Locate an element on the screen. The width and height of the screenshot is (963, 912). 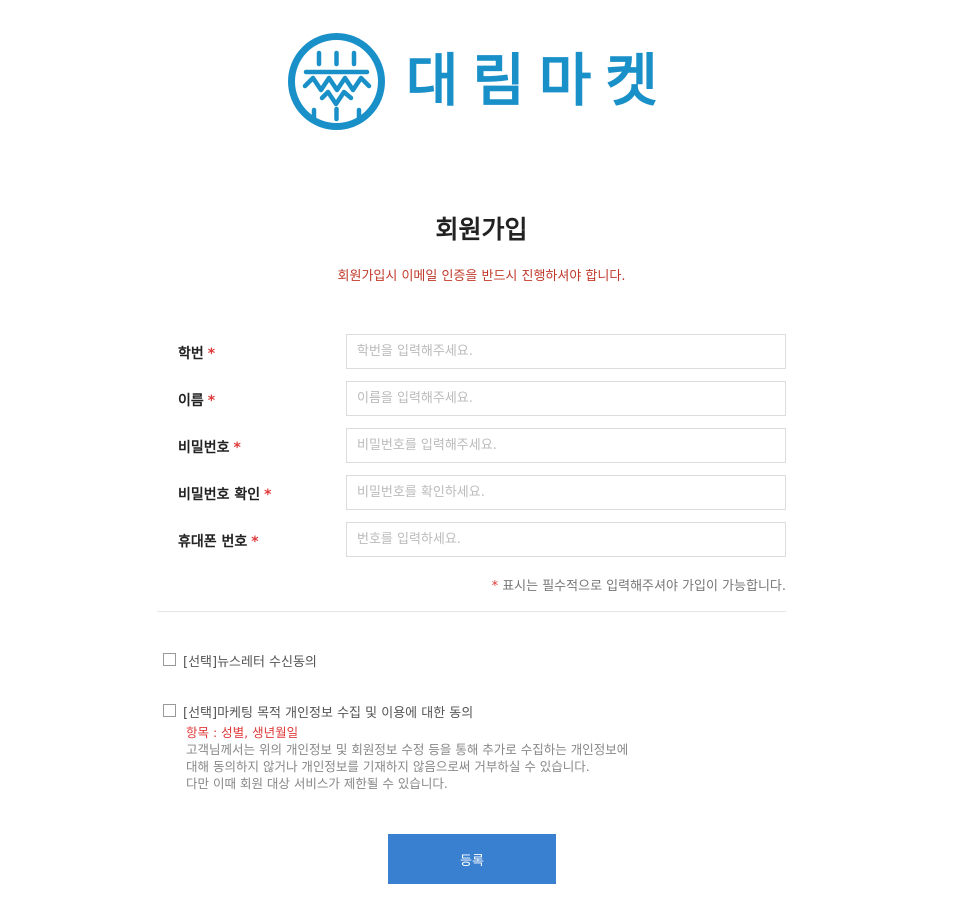
divider is located at coordinates (471, 611).